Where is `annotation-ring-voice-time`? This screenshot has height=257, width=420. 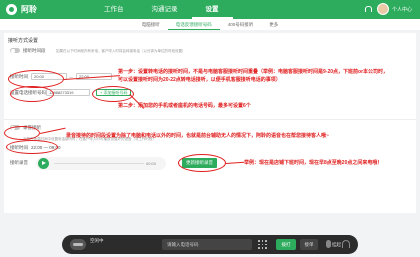
annotation-ring-voice-time is located at coordinates (32, 147).